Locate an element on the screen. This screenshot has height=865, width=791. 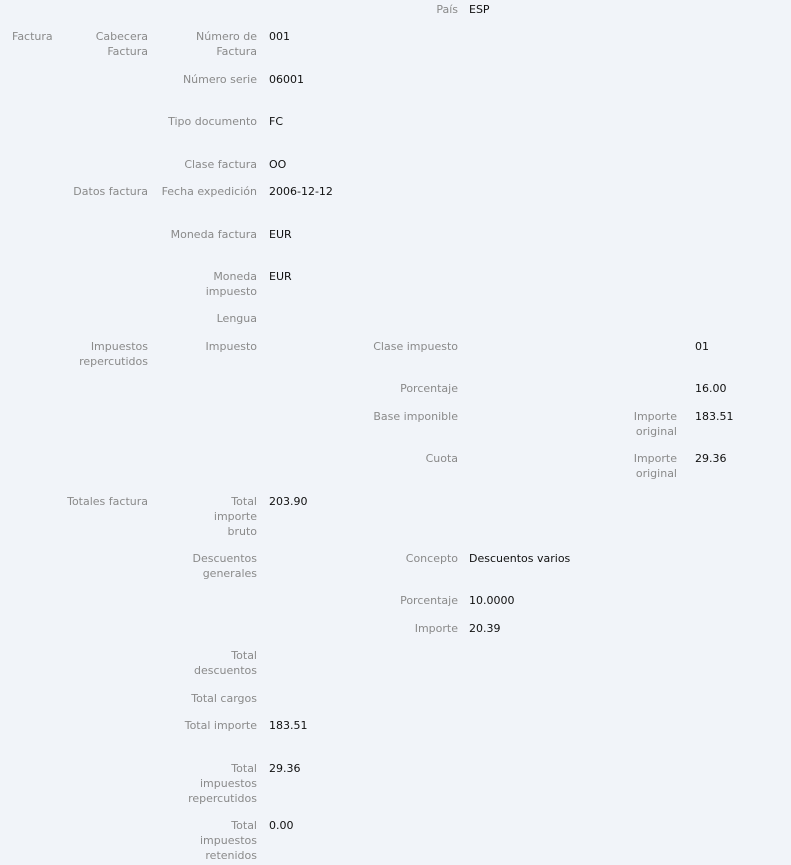
section-factura-label: Factura is located at coordinates (32, 36).